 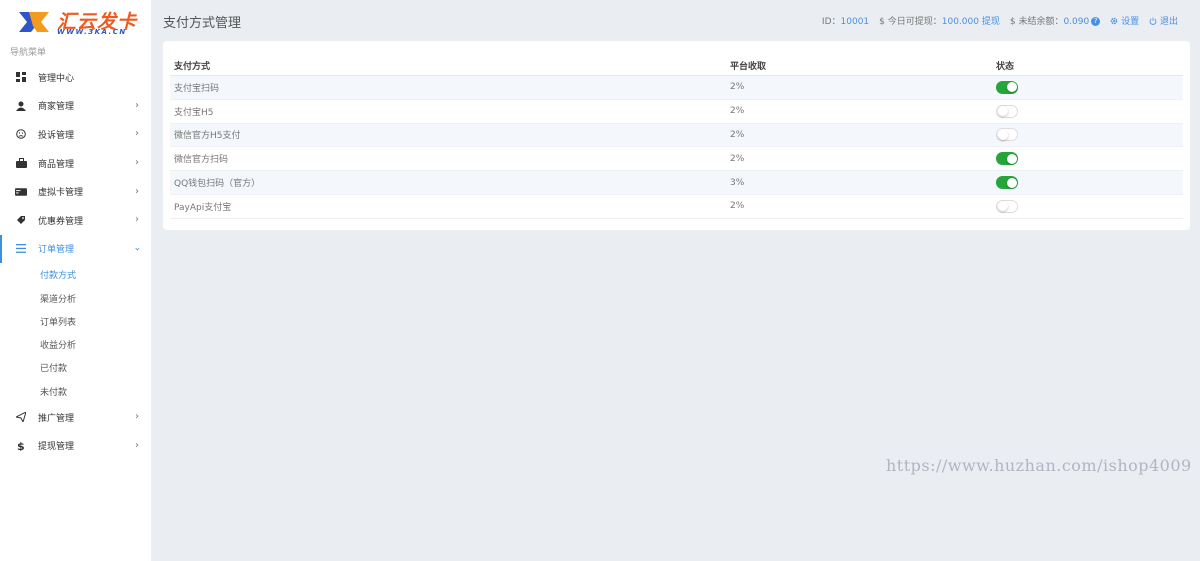 I want to click on sidebar-item-6: 订单管理 ›, so click(x=75, y=249).